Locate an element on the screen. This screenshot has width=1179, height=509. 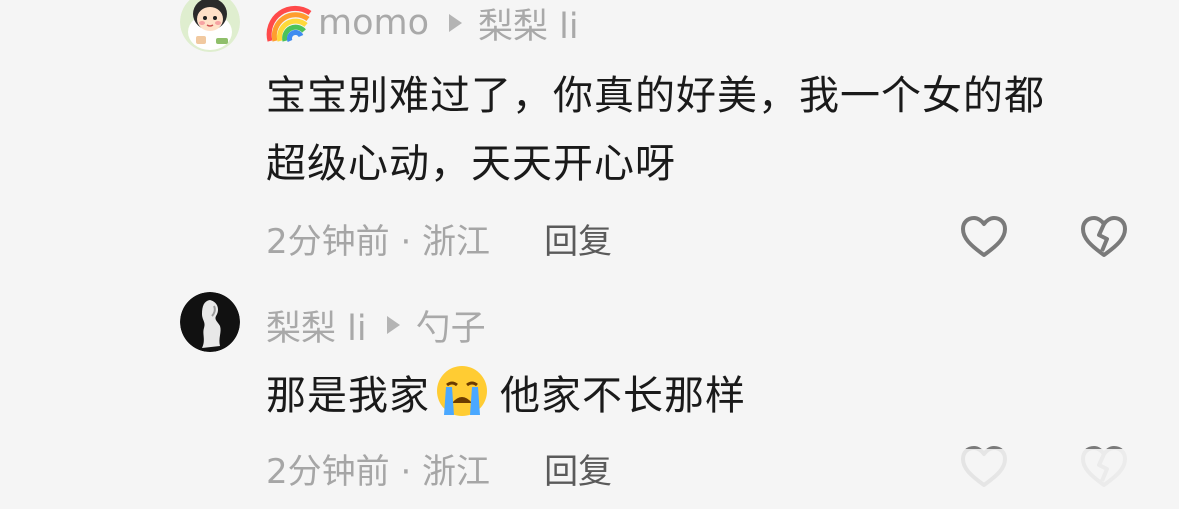
comment-body-text: 他家不长那样 is located at coordinates (623, 396).